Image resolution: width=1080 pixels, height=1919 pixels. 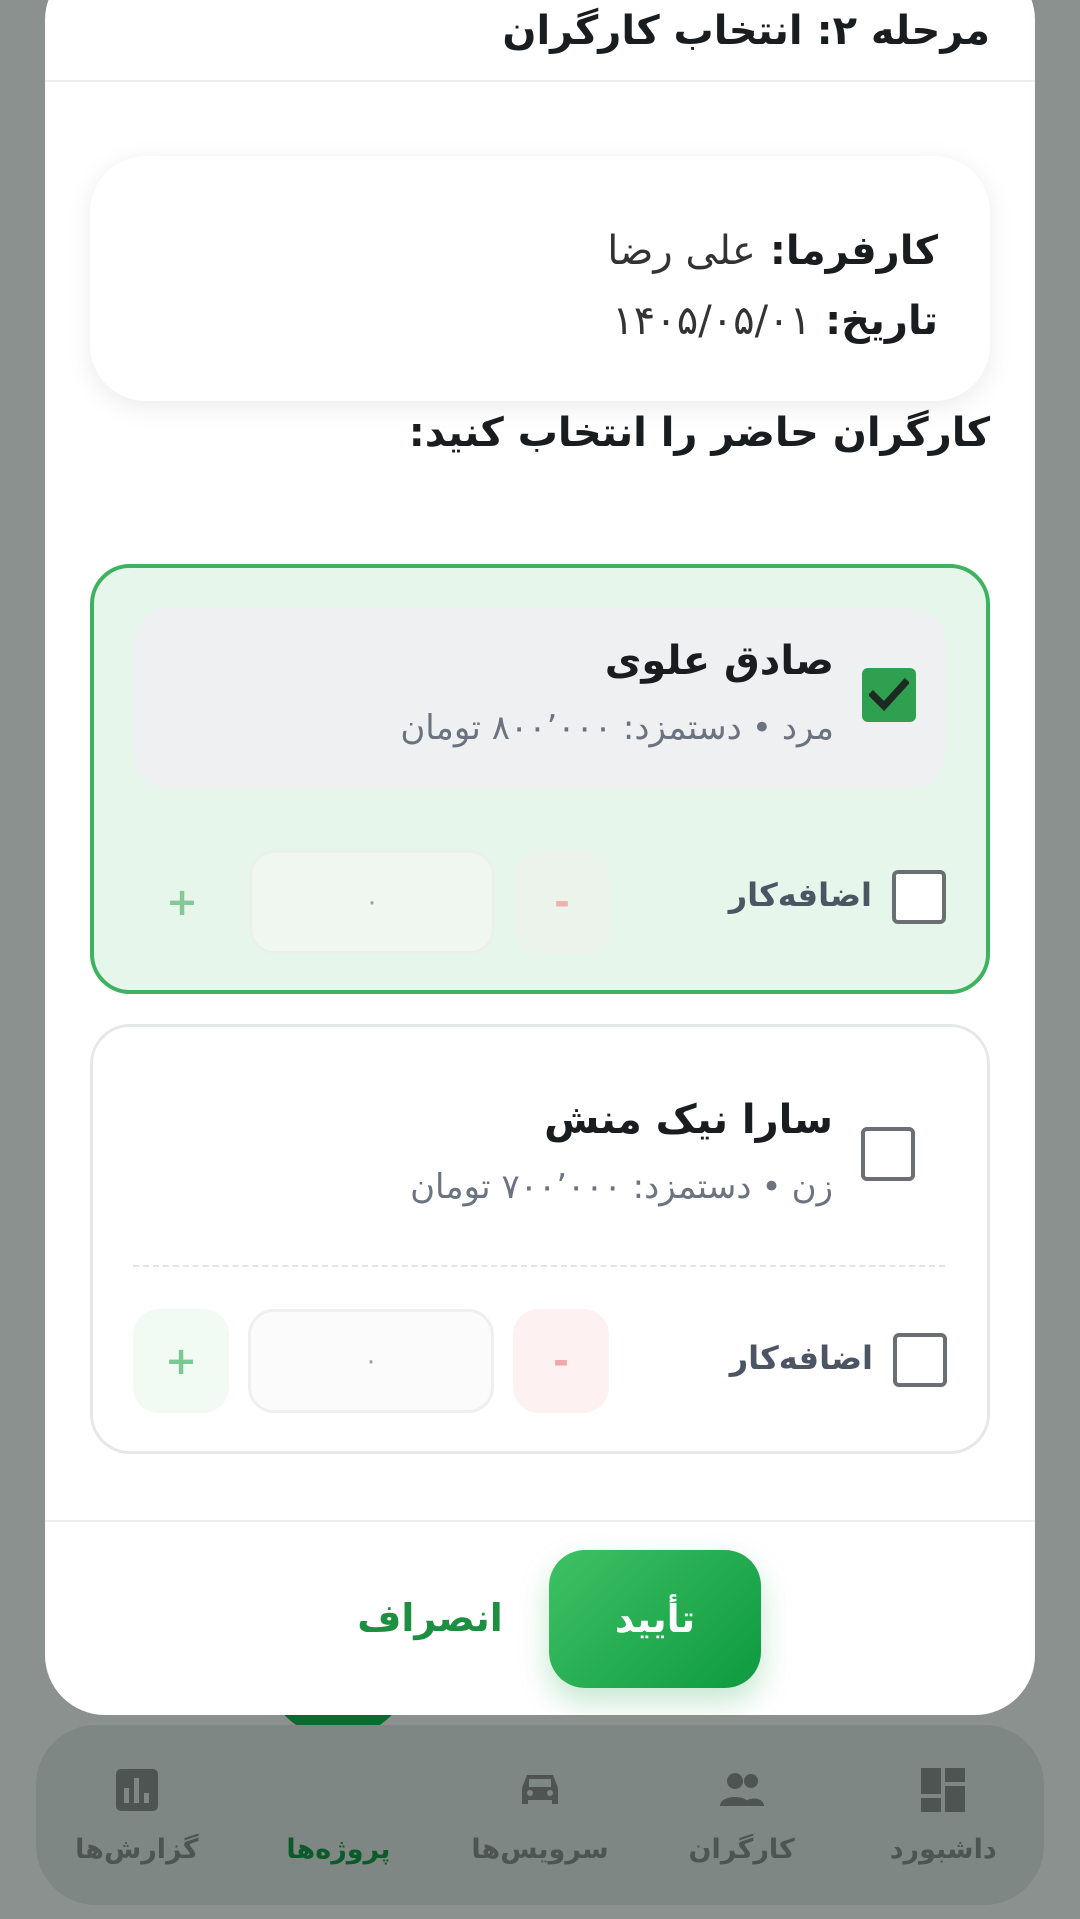 I want to click on dashboard-icon, so click(x=943, y=1789).